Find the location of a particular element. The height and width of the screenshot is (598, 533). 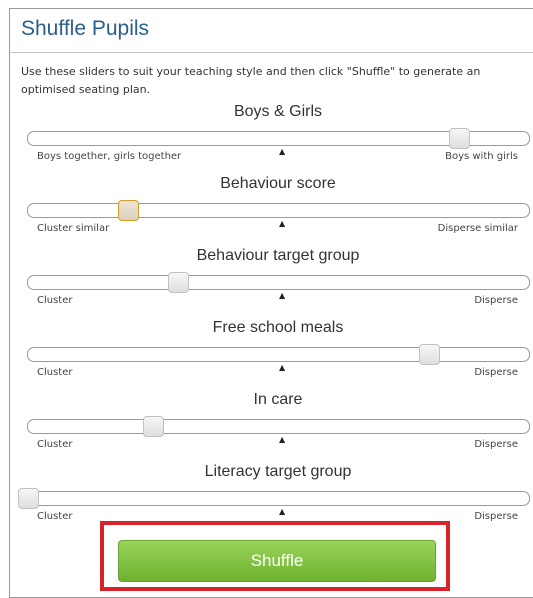

shuffle-button: Shuffle is located at coordinates (277, 561).